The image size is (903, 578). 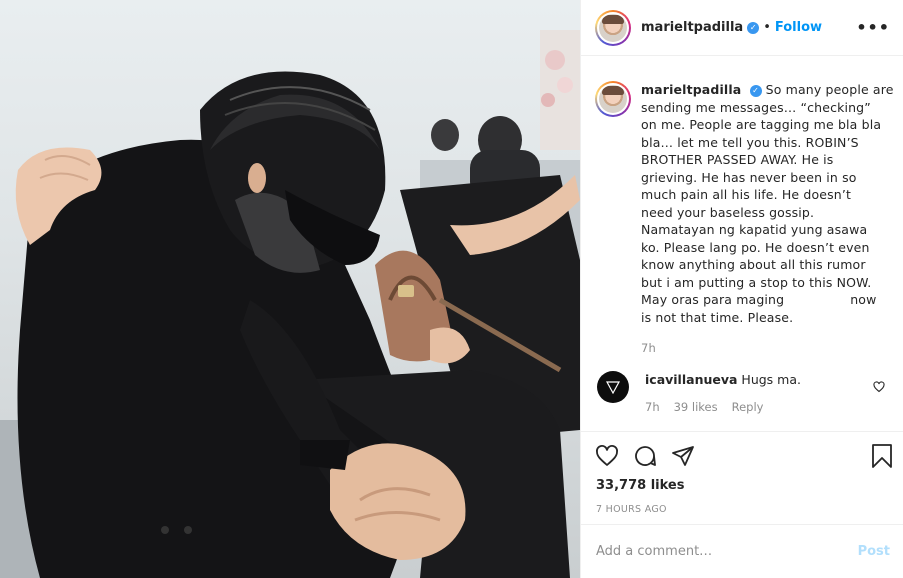 What do you see at coordinates (746, 194) in the screenshot?
I see `caption-line-7: much pain all his life. He doesn’t` at bounding box center [746, 194].